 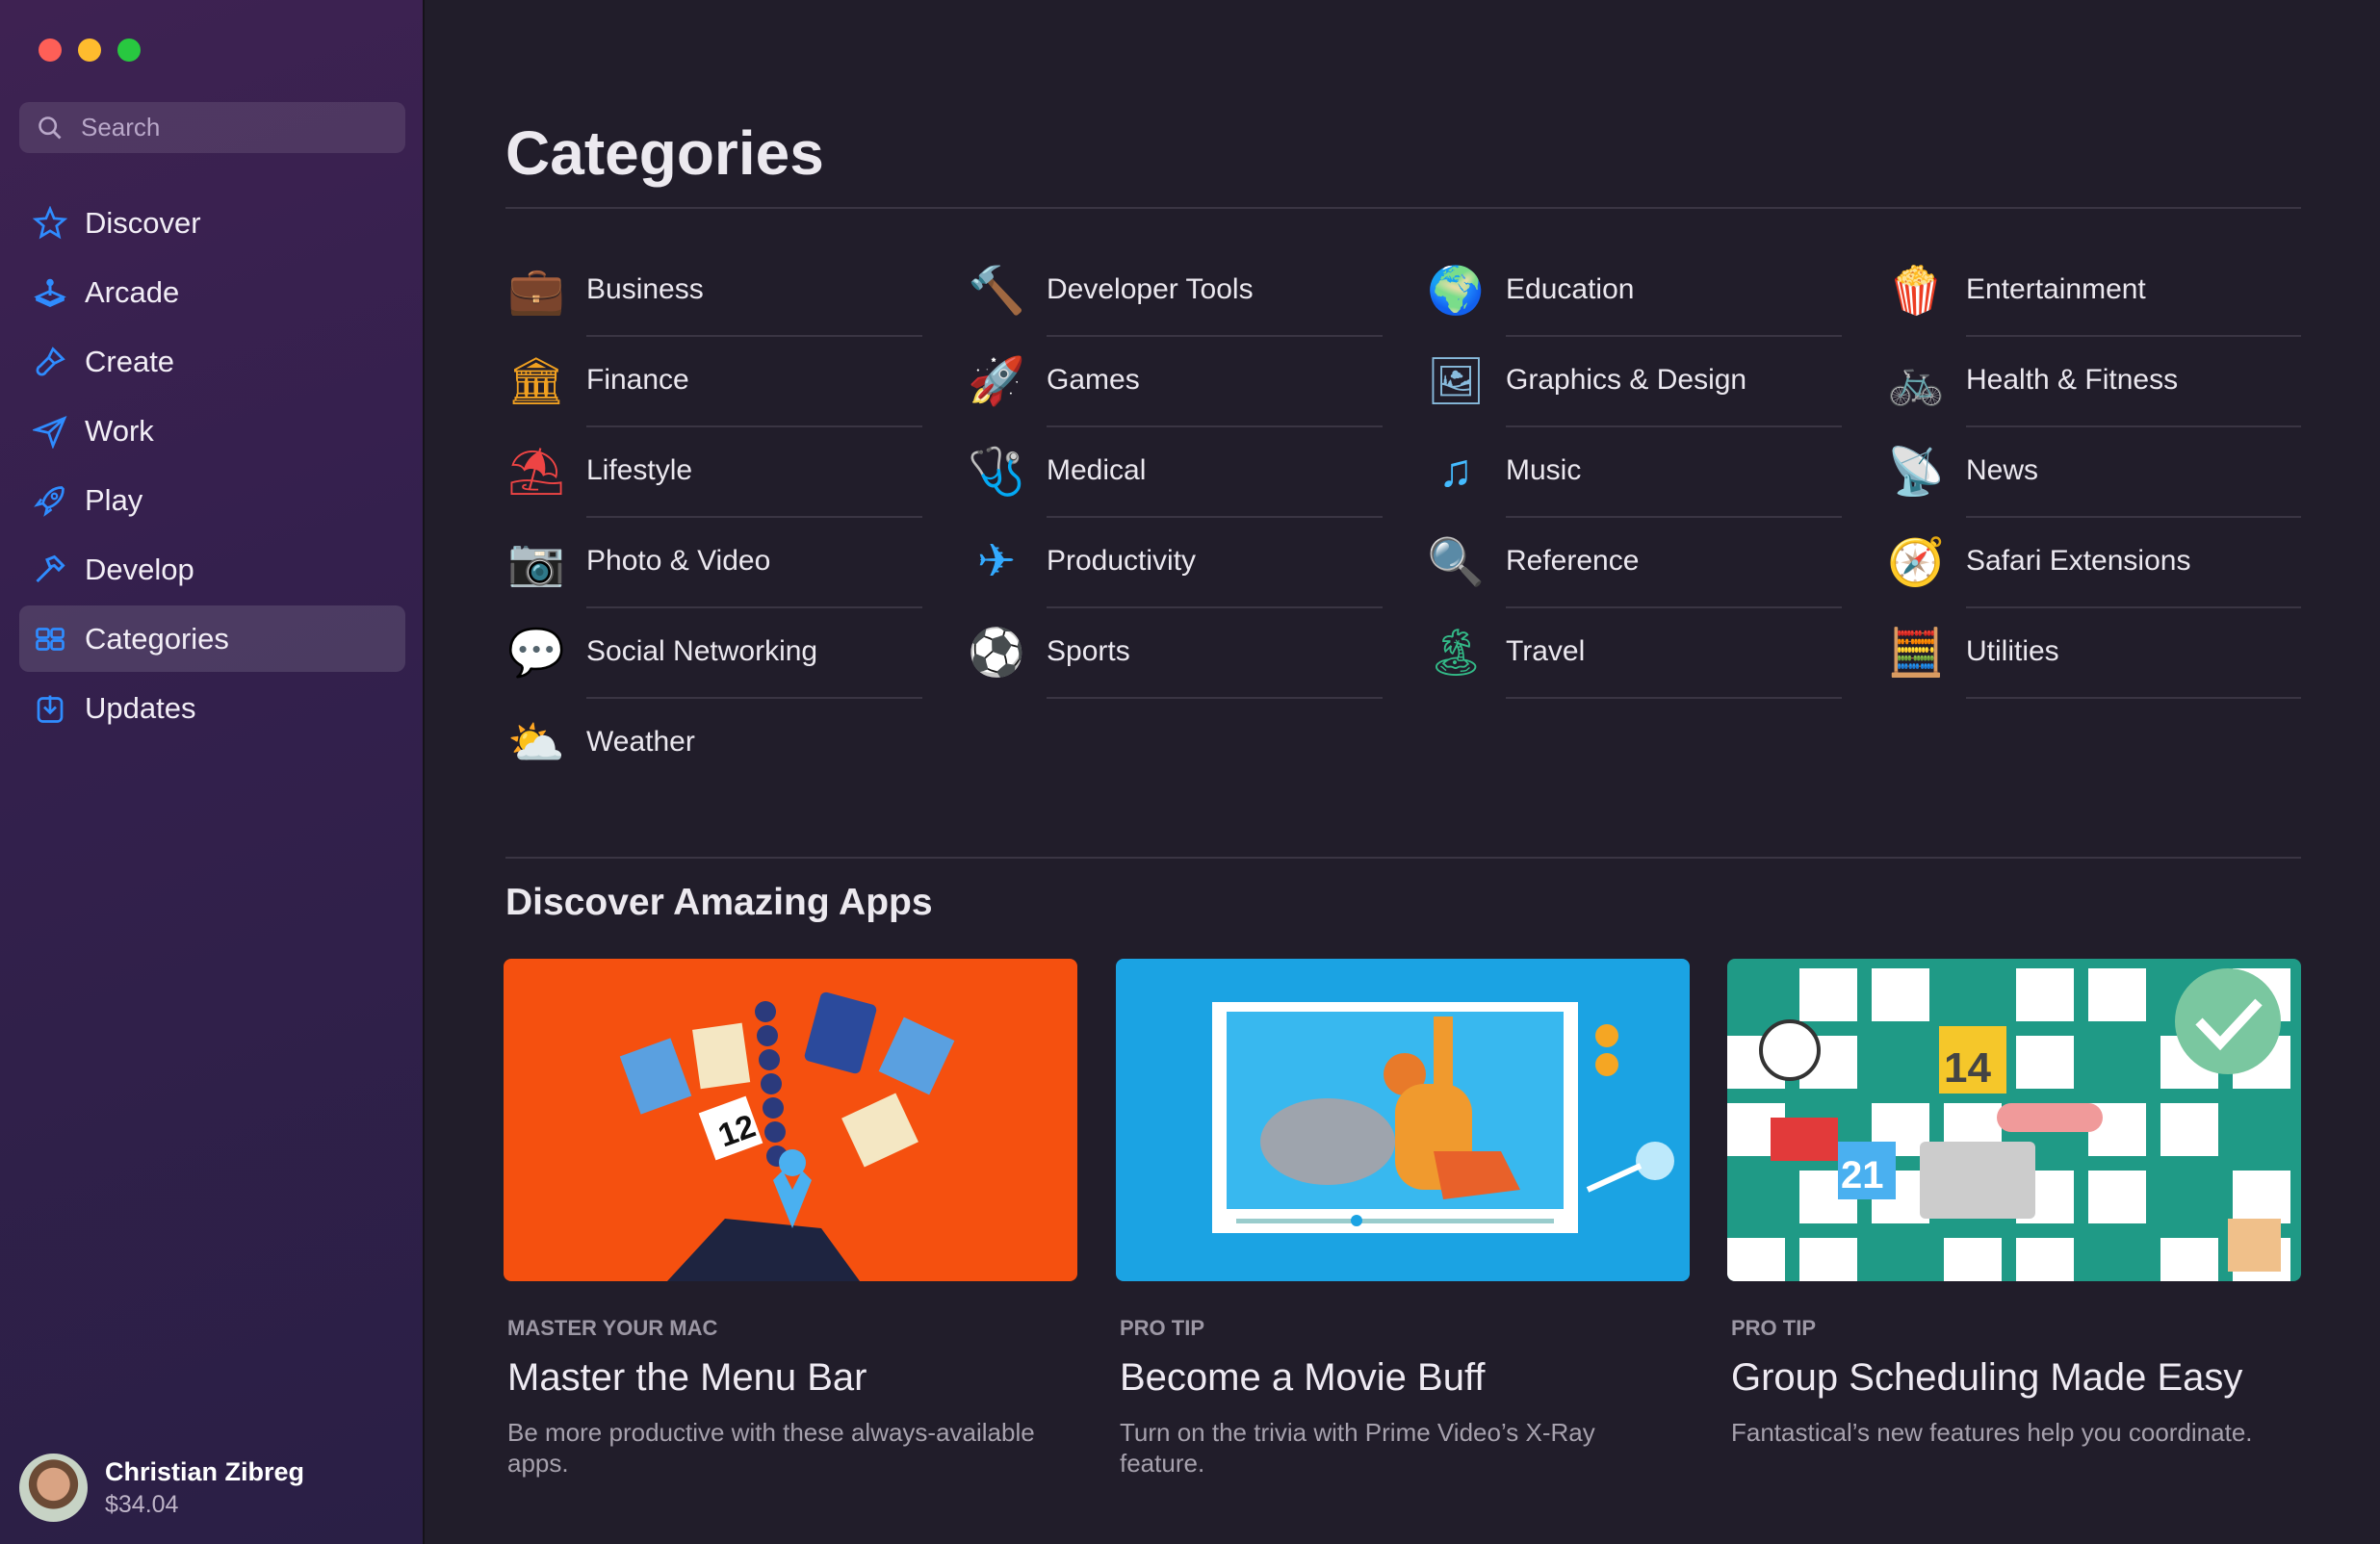 What do you see at coordinates (1093, 380) in the screenshot?
I see `category-label: Games` at bounding box center [1093, 380].